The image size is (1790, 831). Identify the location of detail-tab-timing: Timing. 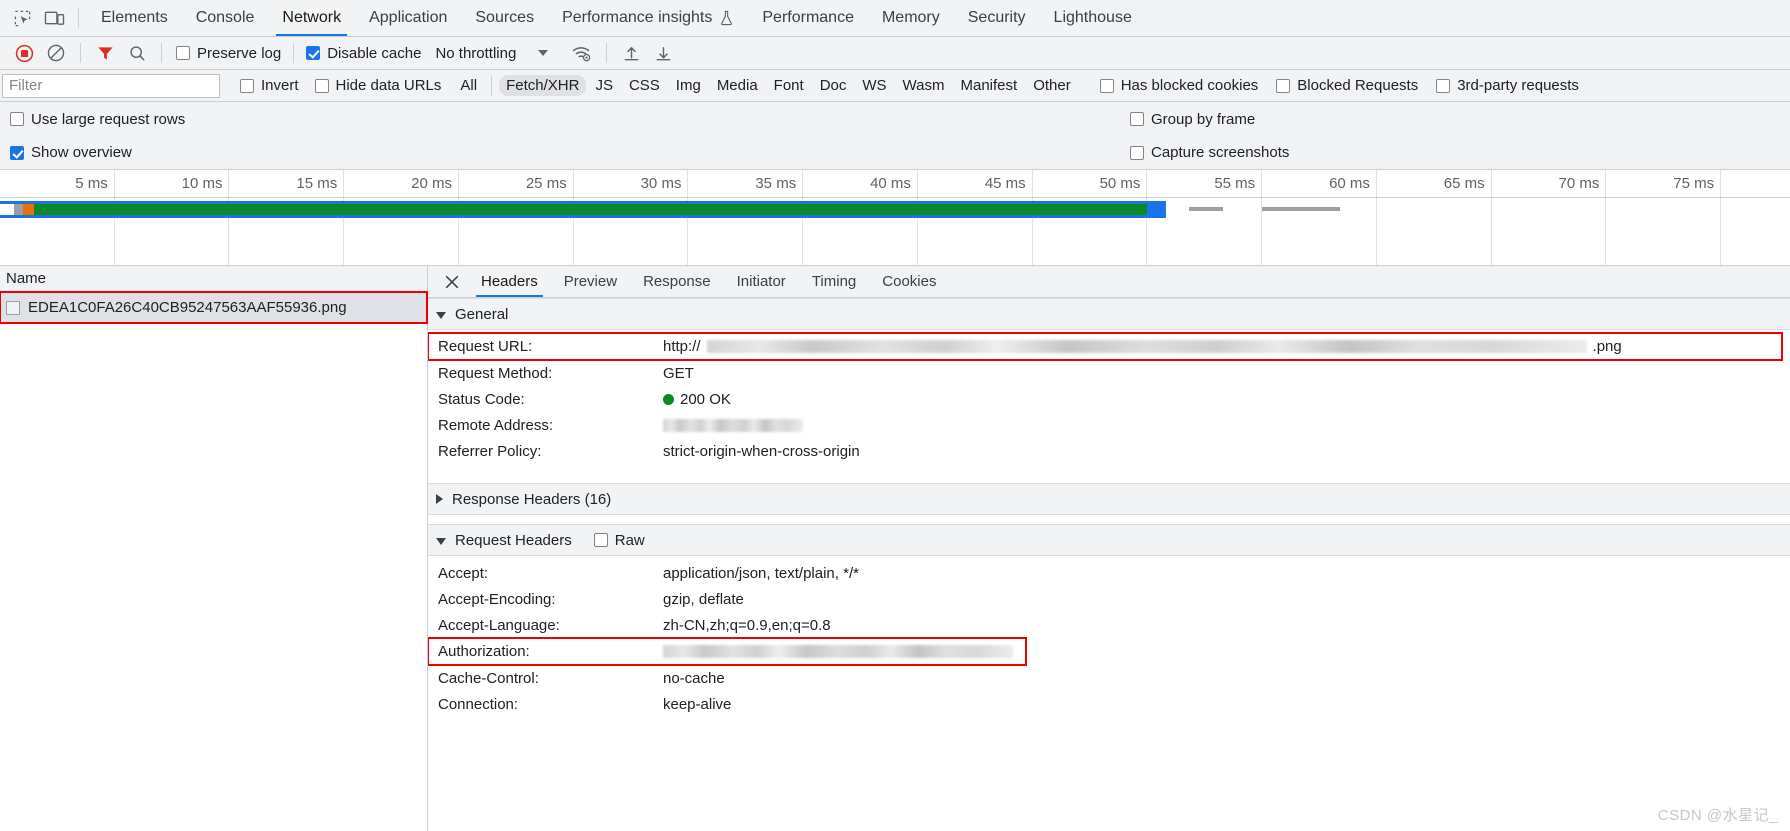
(834, 281).